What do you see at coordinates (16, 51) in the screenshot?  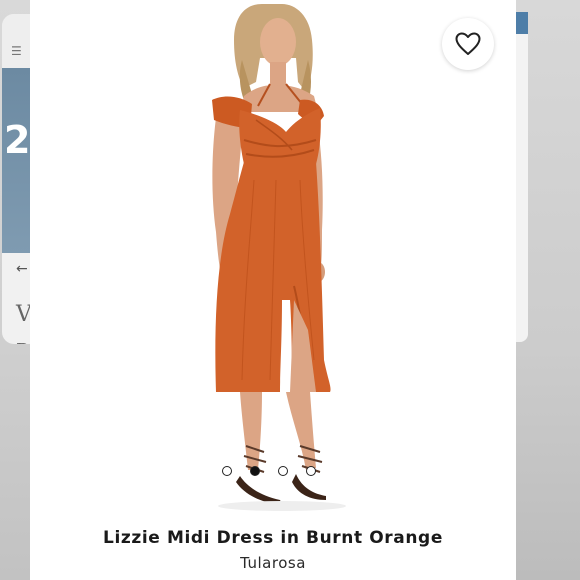 I see `menu-icon: ☰` at bounding box center [16, 51].